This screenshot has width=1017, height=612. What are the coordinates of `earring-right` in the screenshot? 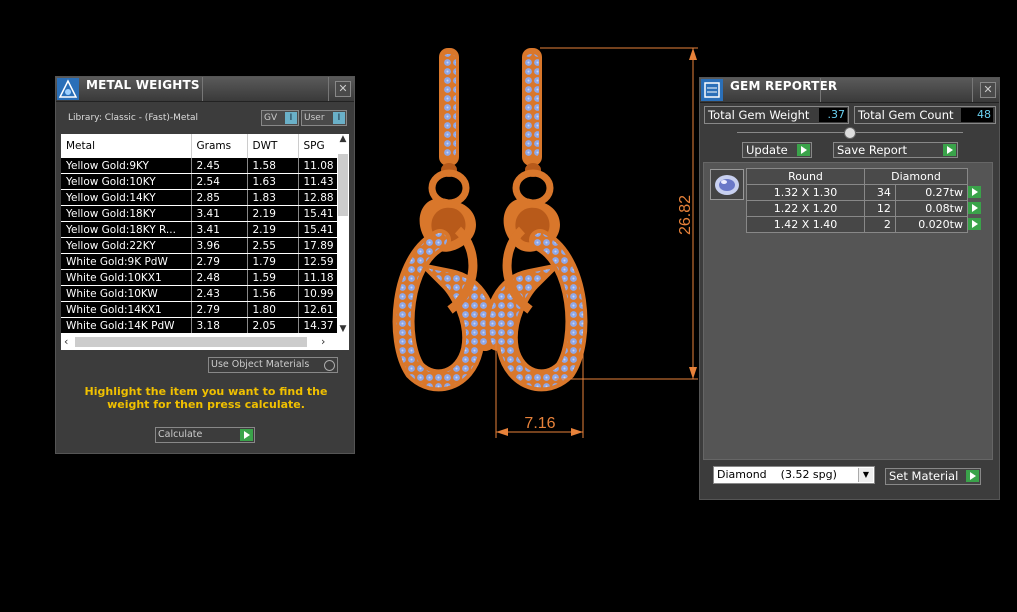 It's located at (536, 220).